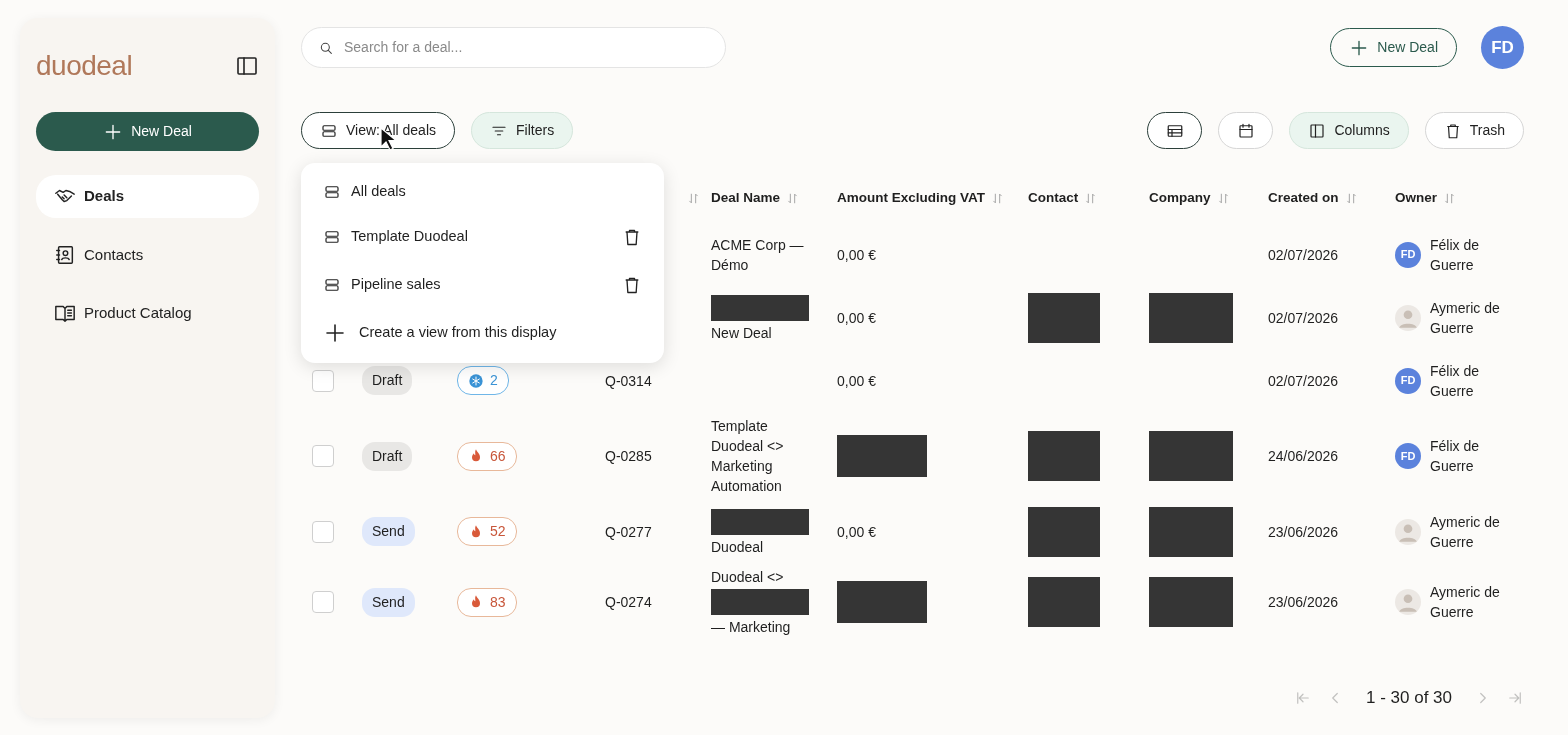 This screenshot has width=1568, height=735. Describe the element at coordinates (147, 313) in the screenshot. I see `sidebar-item: Product Catalog` at that location.